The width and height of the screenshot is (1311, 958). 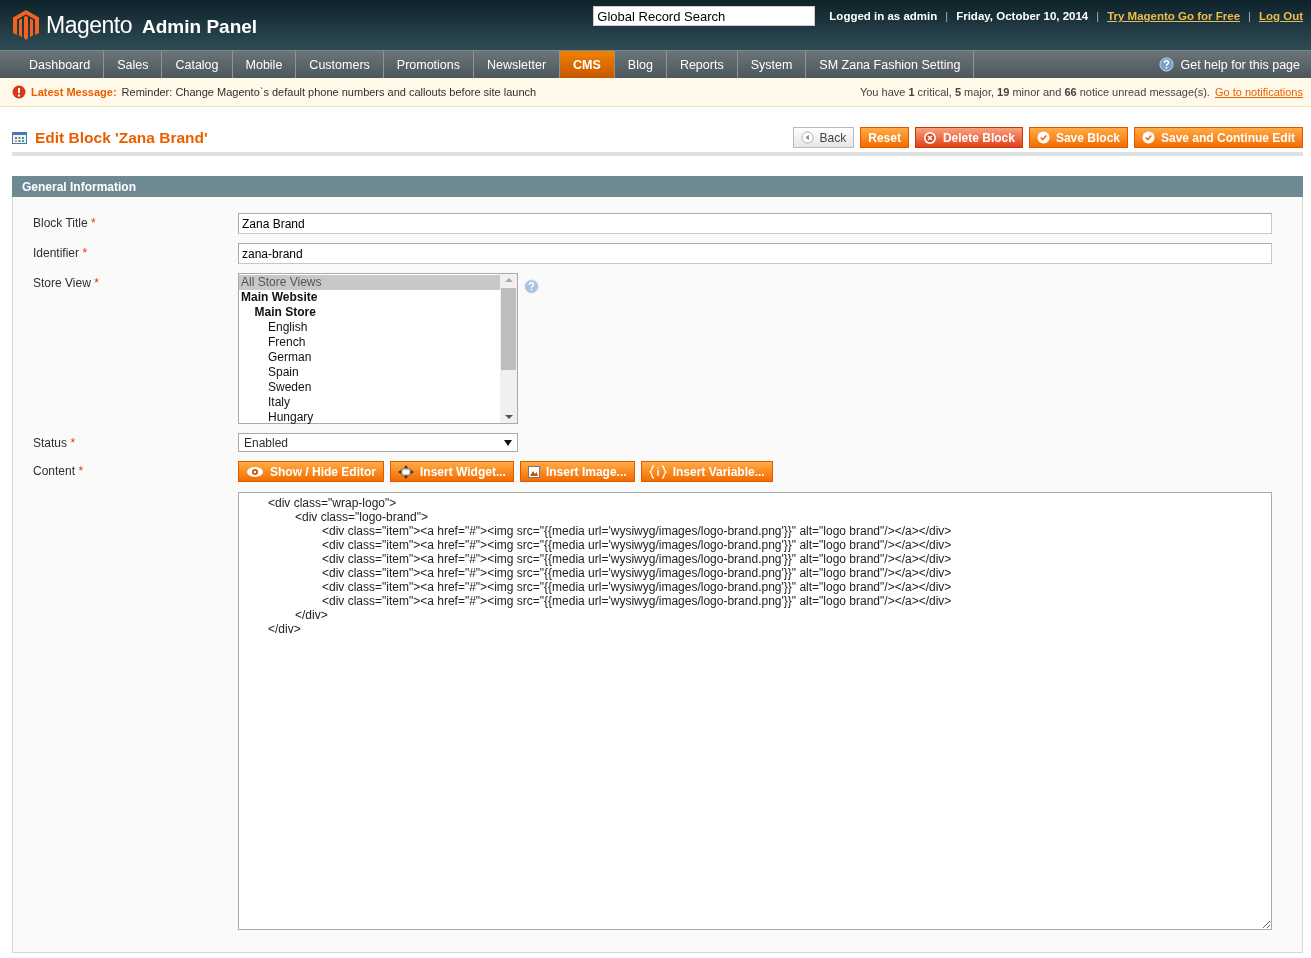 What do you see at coordinates (65, 222) in the screenshot?
I see `field-label: Block Title *` at bounding box center [65, 222].